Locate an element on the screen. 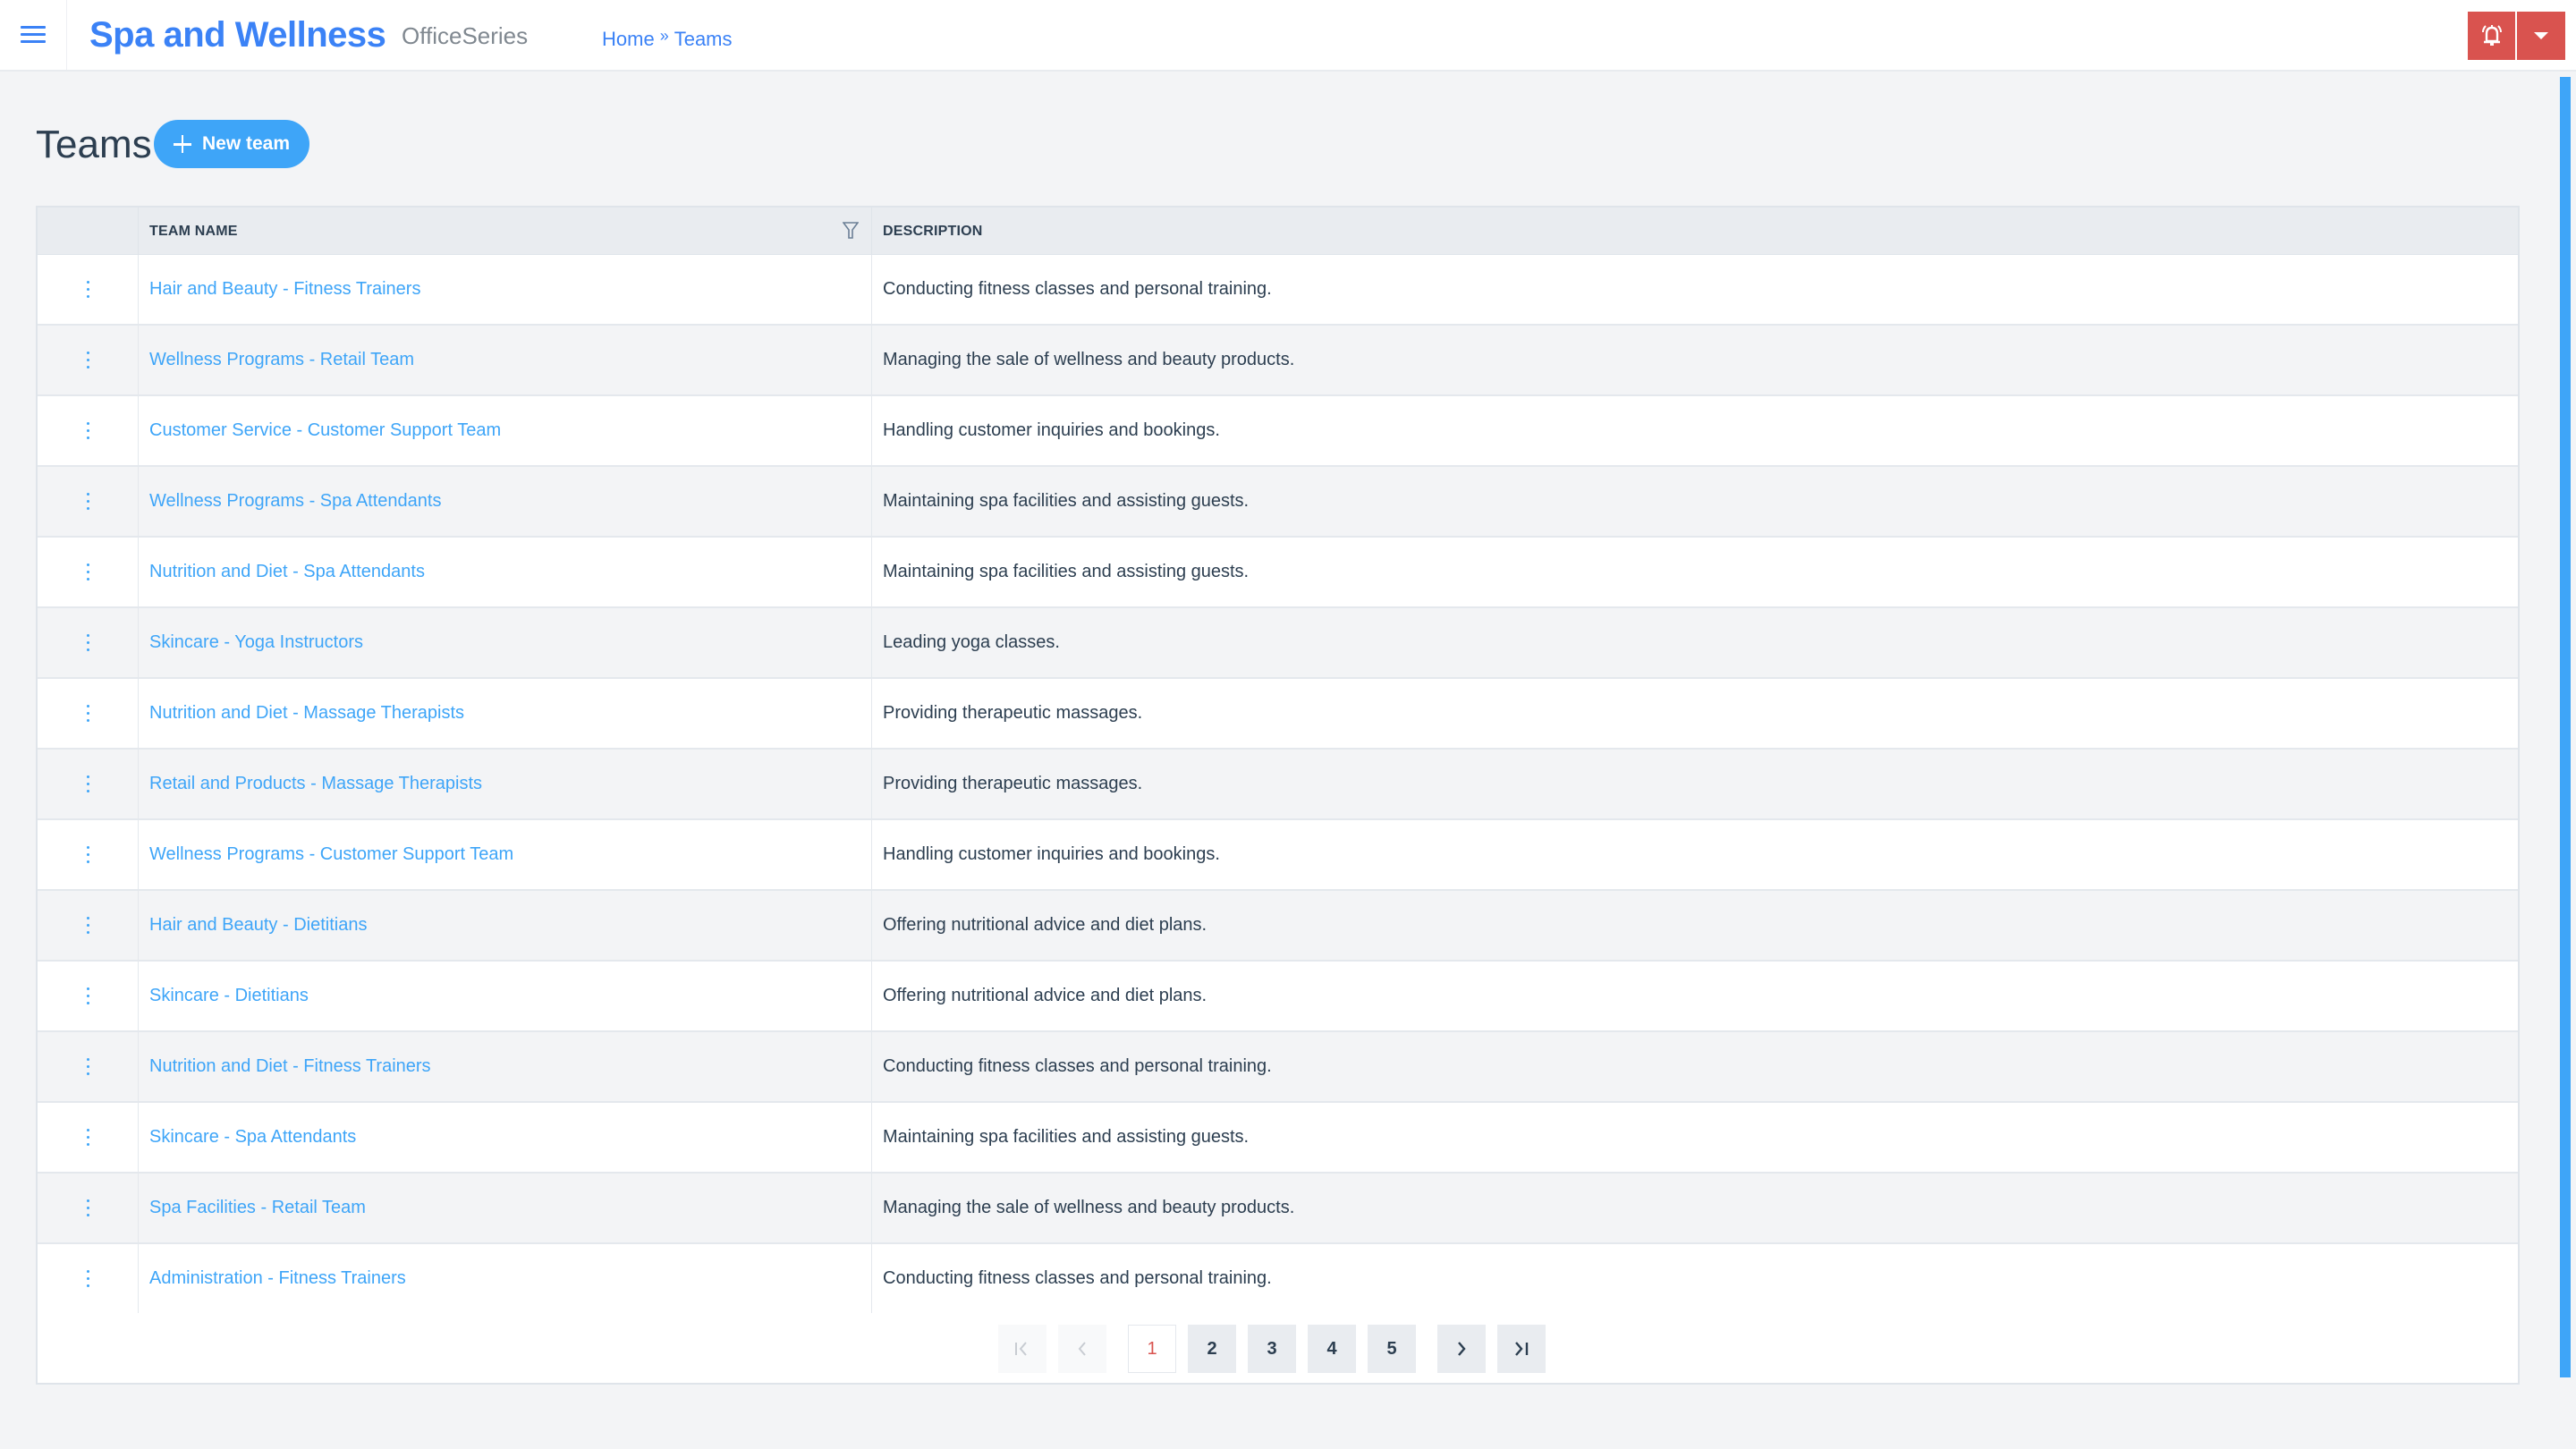  column-header-team-name: TEAM NAME is located at coordinates (505, 231).